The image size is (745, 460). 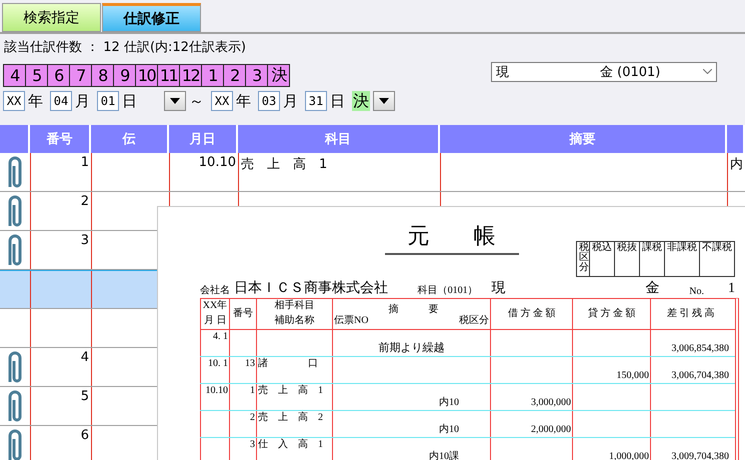 What do you see at coordinates (653, 288) in the screenshot?
I see `account-name: 金` at bounding box center [653, 288].